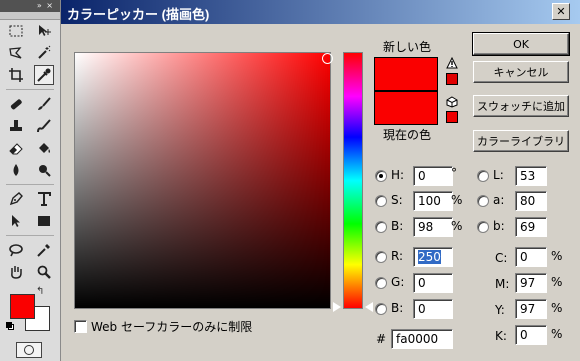  What do you see at coordinates (452, 117) in the screenshot?
I see `websafe-color-swatch` at bounding box center [452, 117].